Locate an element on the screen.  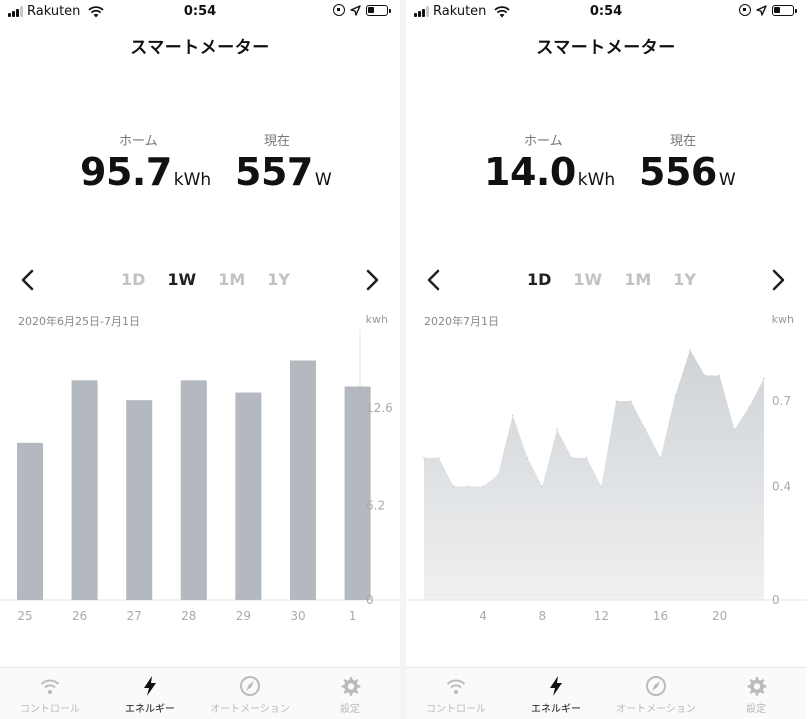
current-power: 556 W is located at coordinates (687, 172).